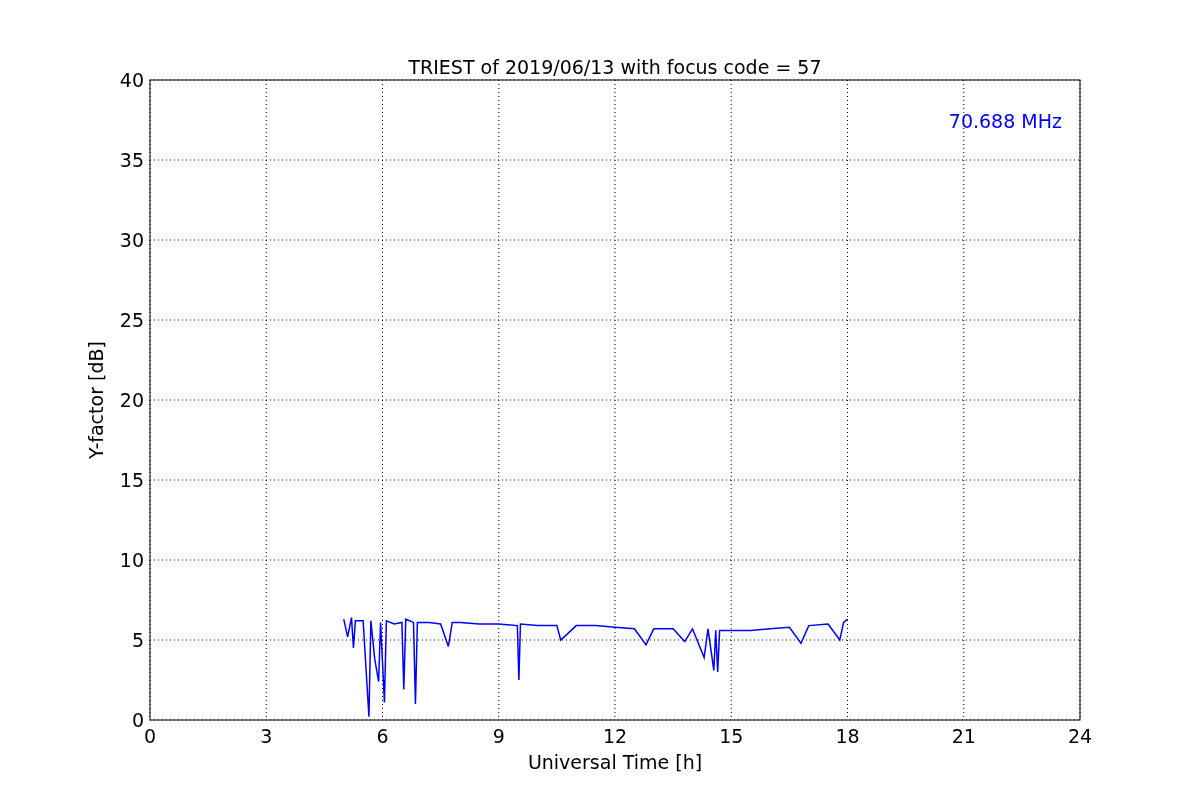  Describe the element at coordinates (847, 736) in the screenshot. I see `tick-label: 18` at that location.